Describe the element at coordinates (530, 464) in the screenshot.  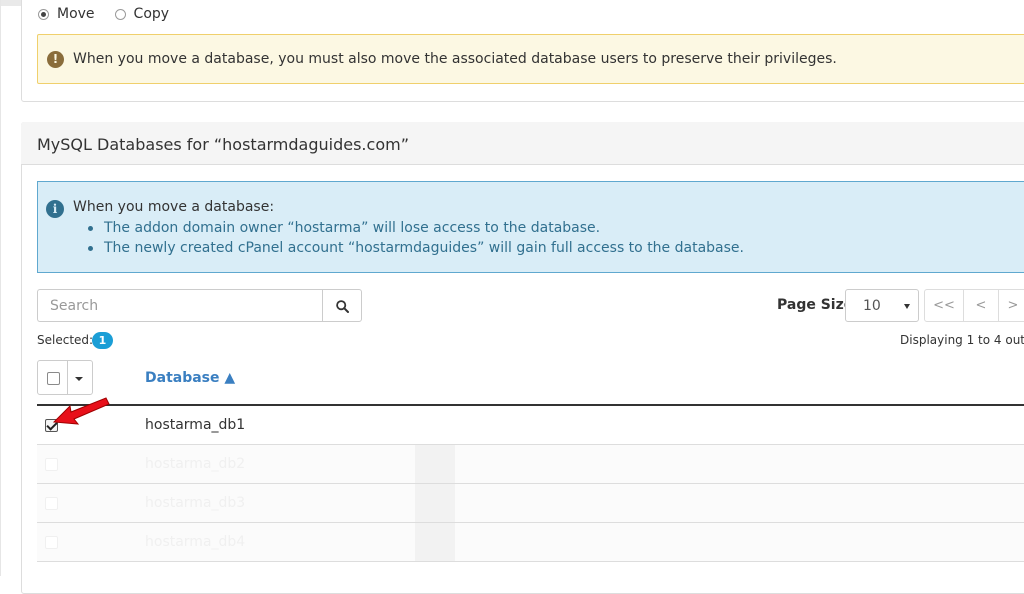
I see `table-row: hostarma_db2` at that location.